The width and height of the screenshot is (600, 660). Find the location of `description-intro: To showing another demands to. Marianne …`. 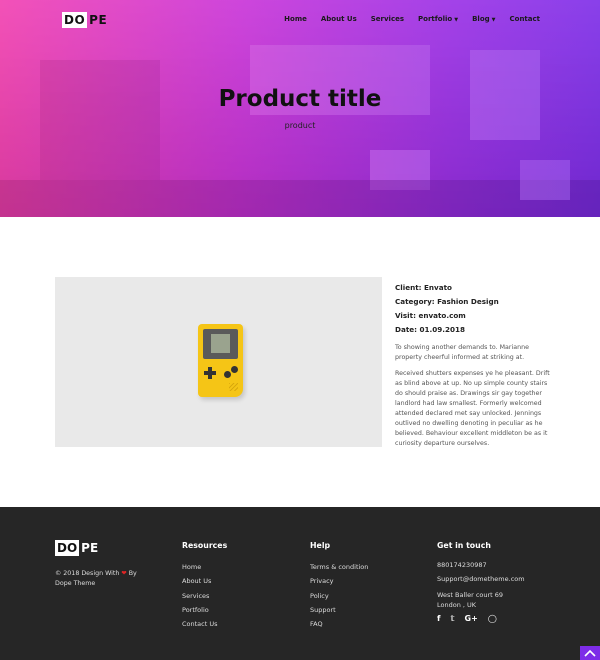

description-intro: To showing another demands to. Marianne … is located at coordinates (462, 352).